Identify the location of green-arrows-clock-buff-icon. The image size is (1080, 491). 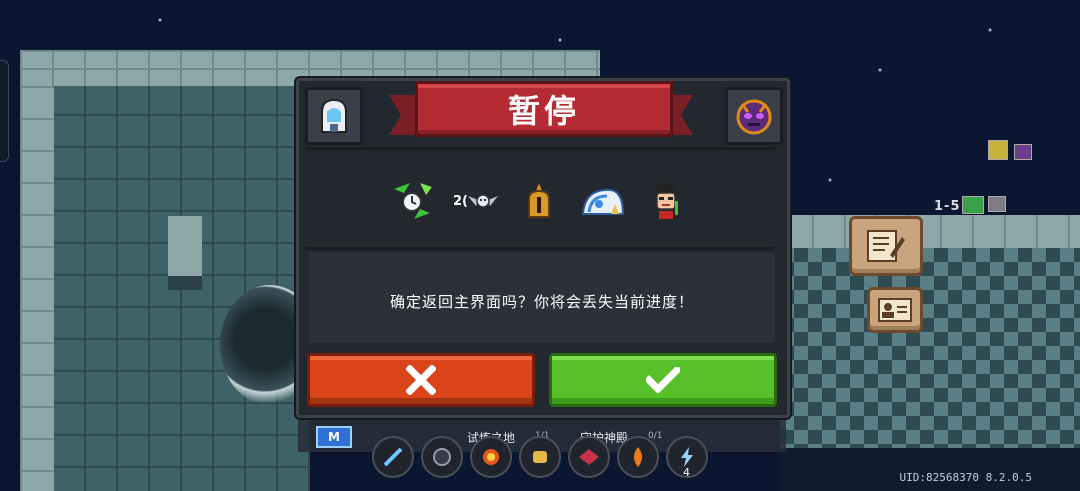
(412, 201).